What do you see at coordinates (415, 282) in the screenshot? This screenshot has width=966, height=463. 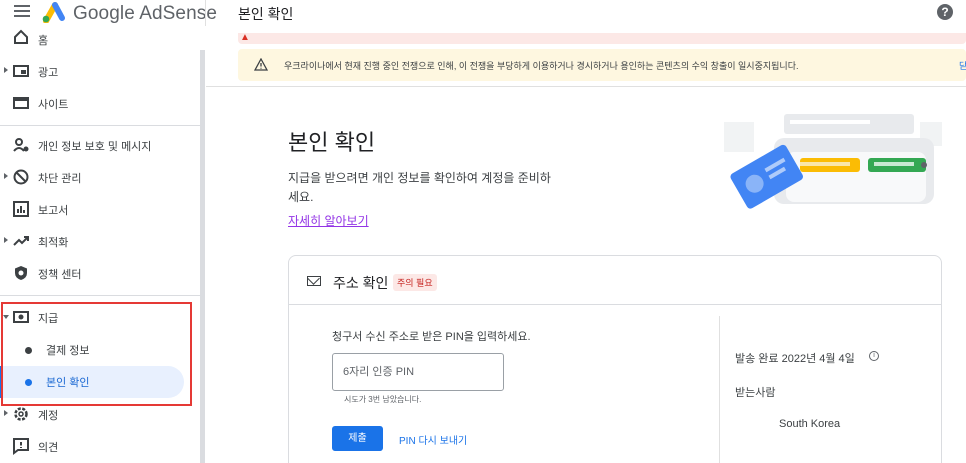 I see `status-badge: 주의 필요` at bounding box center [415, 282].